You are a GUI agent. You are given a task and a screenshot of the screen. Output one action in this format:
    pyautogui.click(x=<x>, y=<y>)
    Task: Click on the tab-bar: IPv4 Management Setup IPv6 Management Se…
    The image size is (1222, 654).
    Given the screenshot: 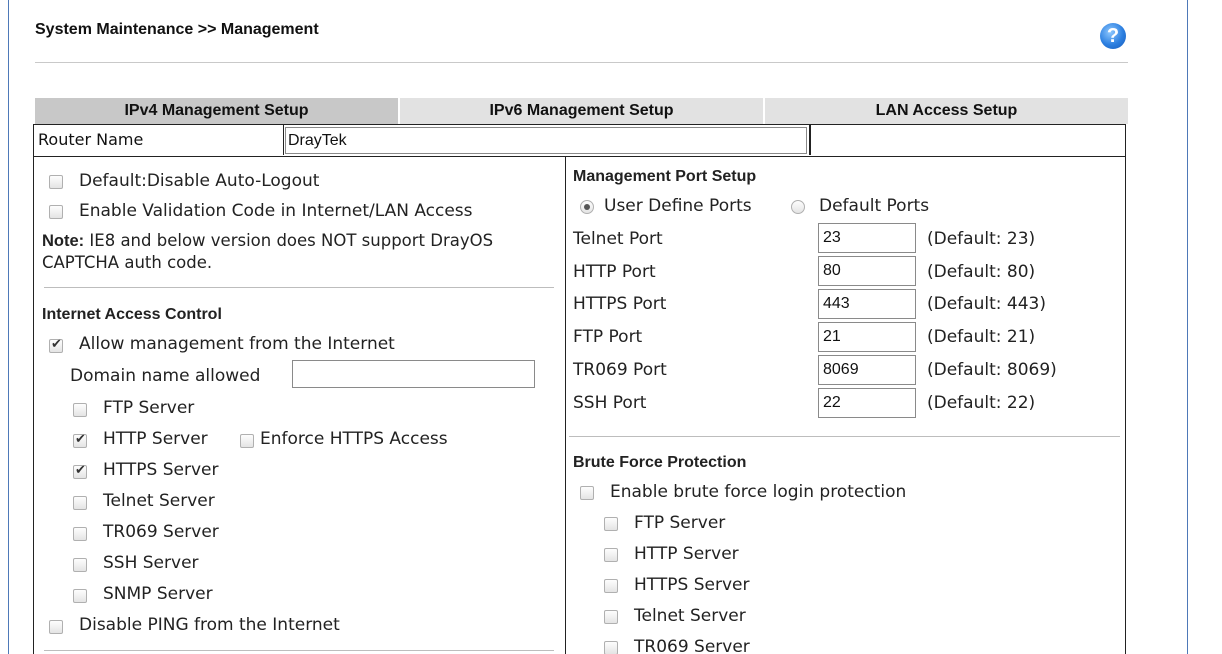 What is the action you would take?
    pyautogui.click(x=581, y=111)
    